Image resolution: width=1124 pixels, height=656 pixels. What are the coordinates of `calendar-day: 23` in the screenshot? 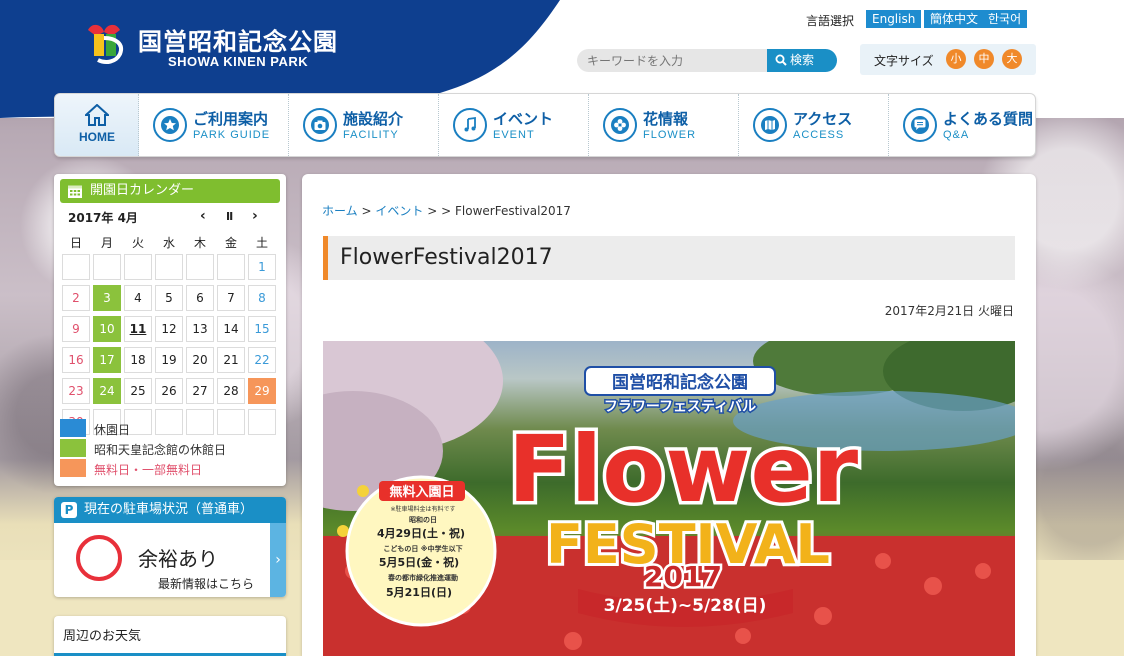 It's located at (76, 391).